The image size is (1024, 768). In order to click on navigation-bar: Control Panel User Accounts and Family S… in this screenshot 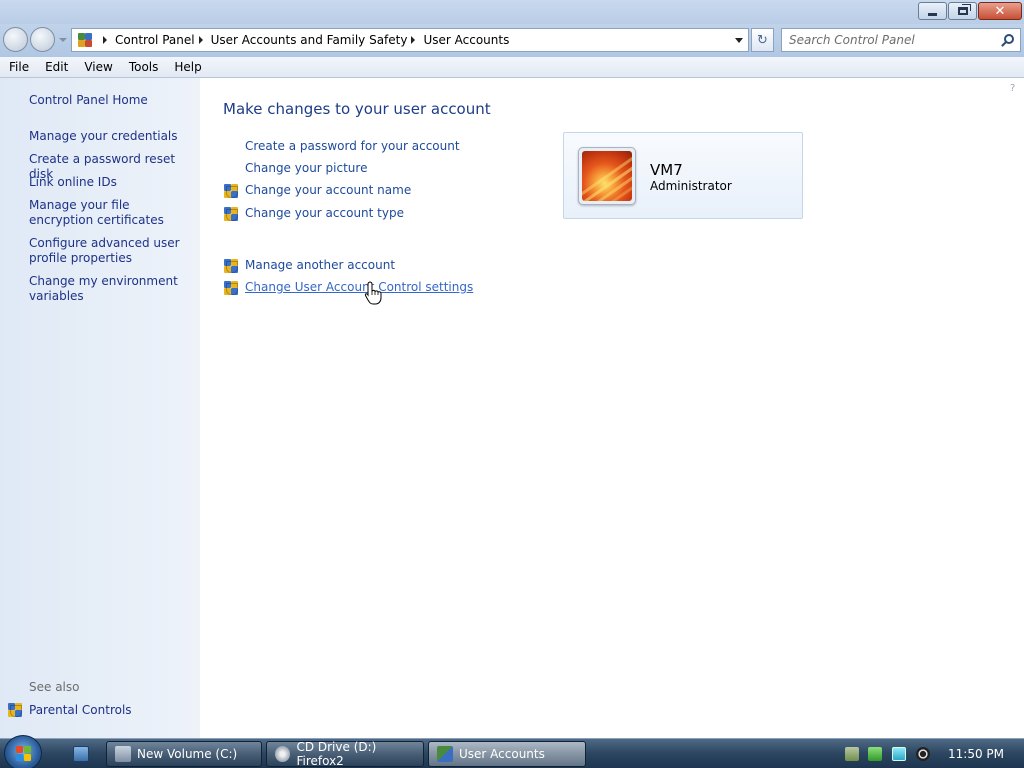, I will do `click(512, 40)`.